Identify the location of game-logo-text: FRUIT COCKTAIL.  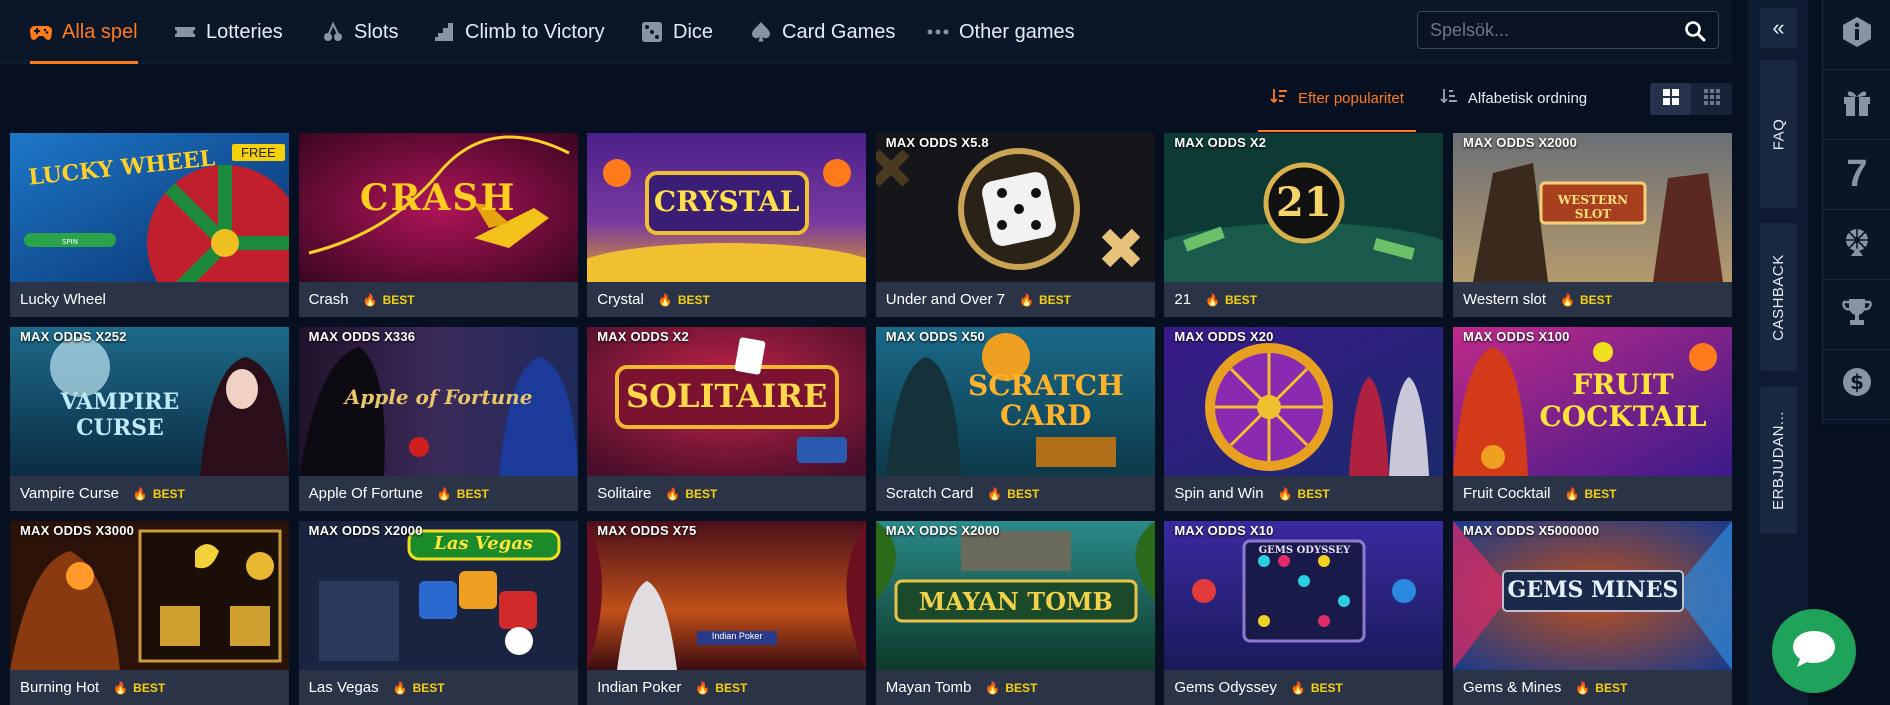
(1623, 400).